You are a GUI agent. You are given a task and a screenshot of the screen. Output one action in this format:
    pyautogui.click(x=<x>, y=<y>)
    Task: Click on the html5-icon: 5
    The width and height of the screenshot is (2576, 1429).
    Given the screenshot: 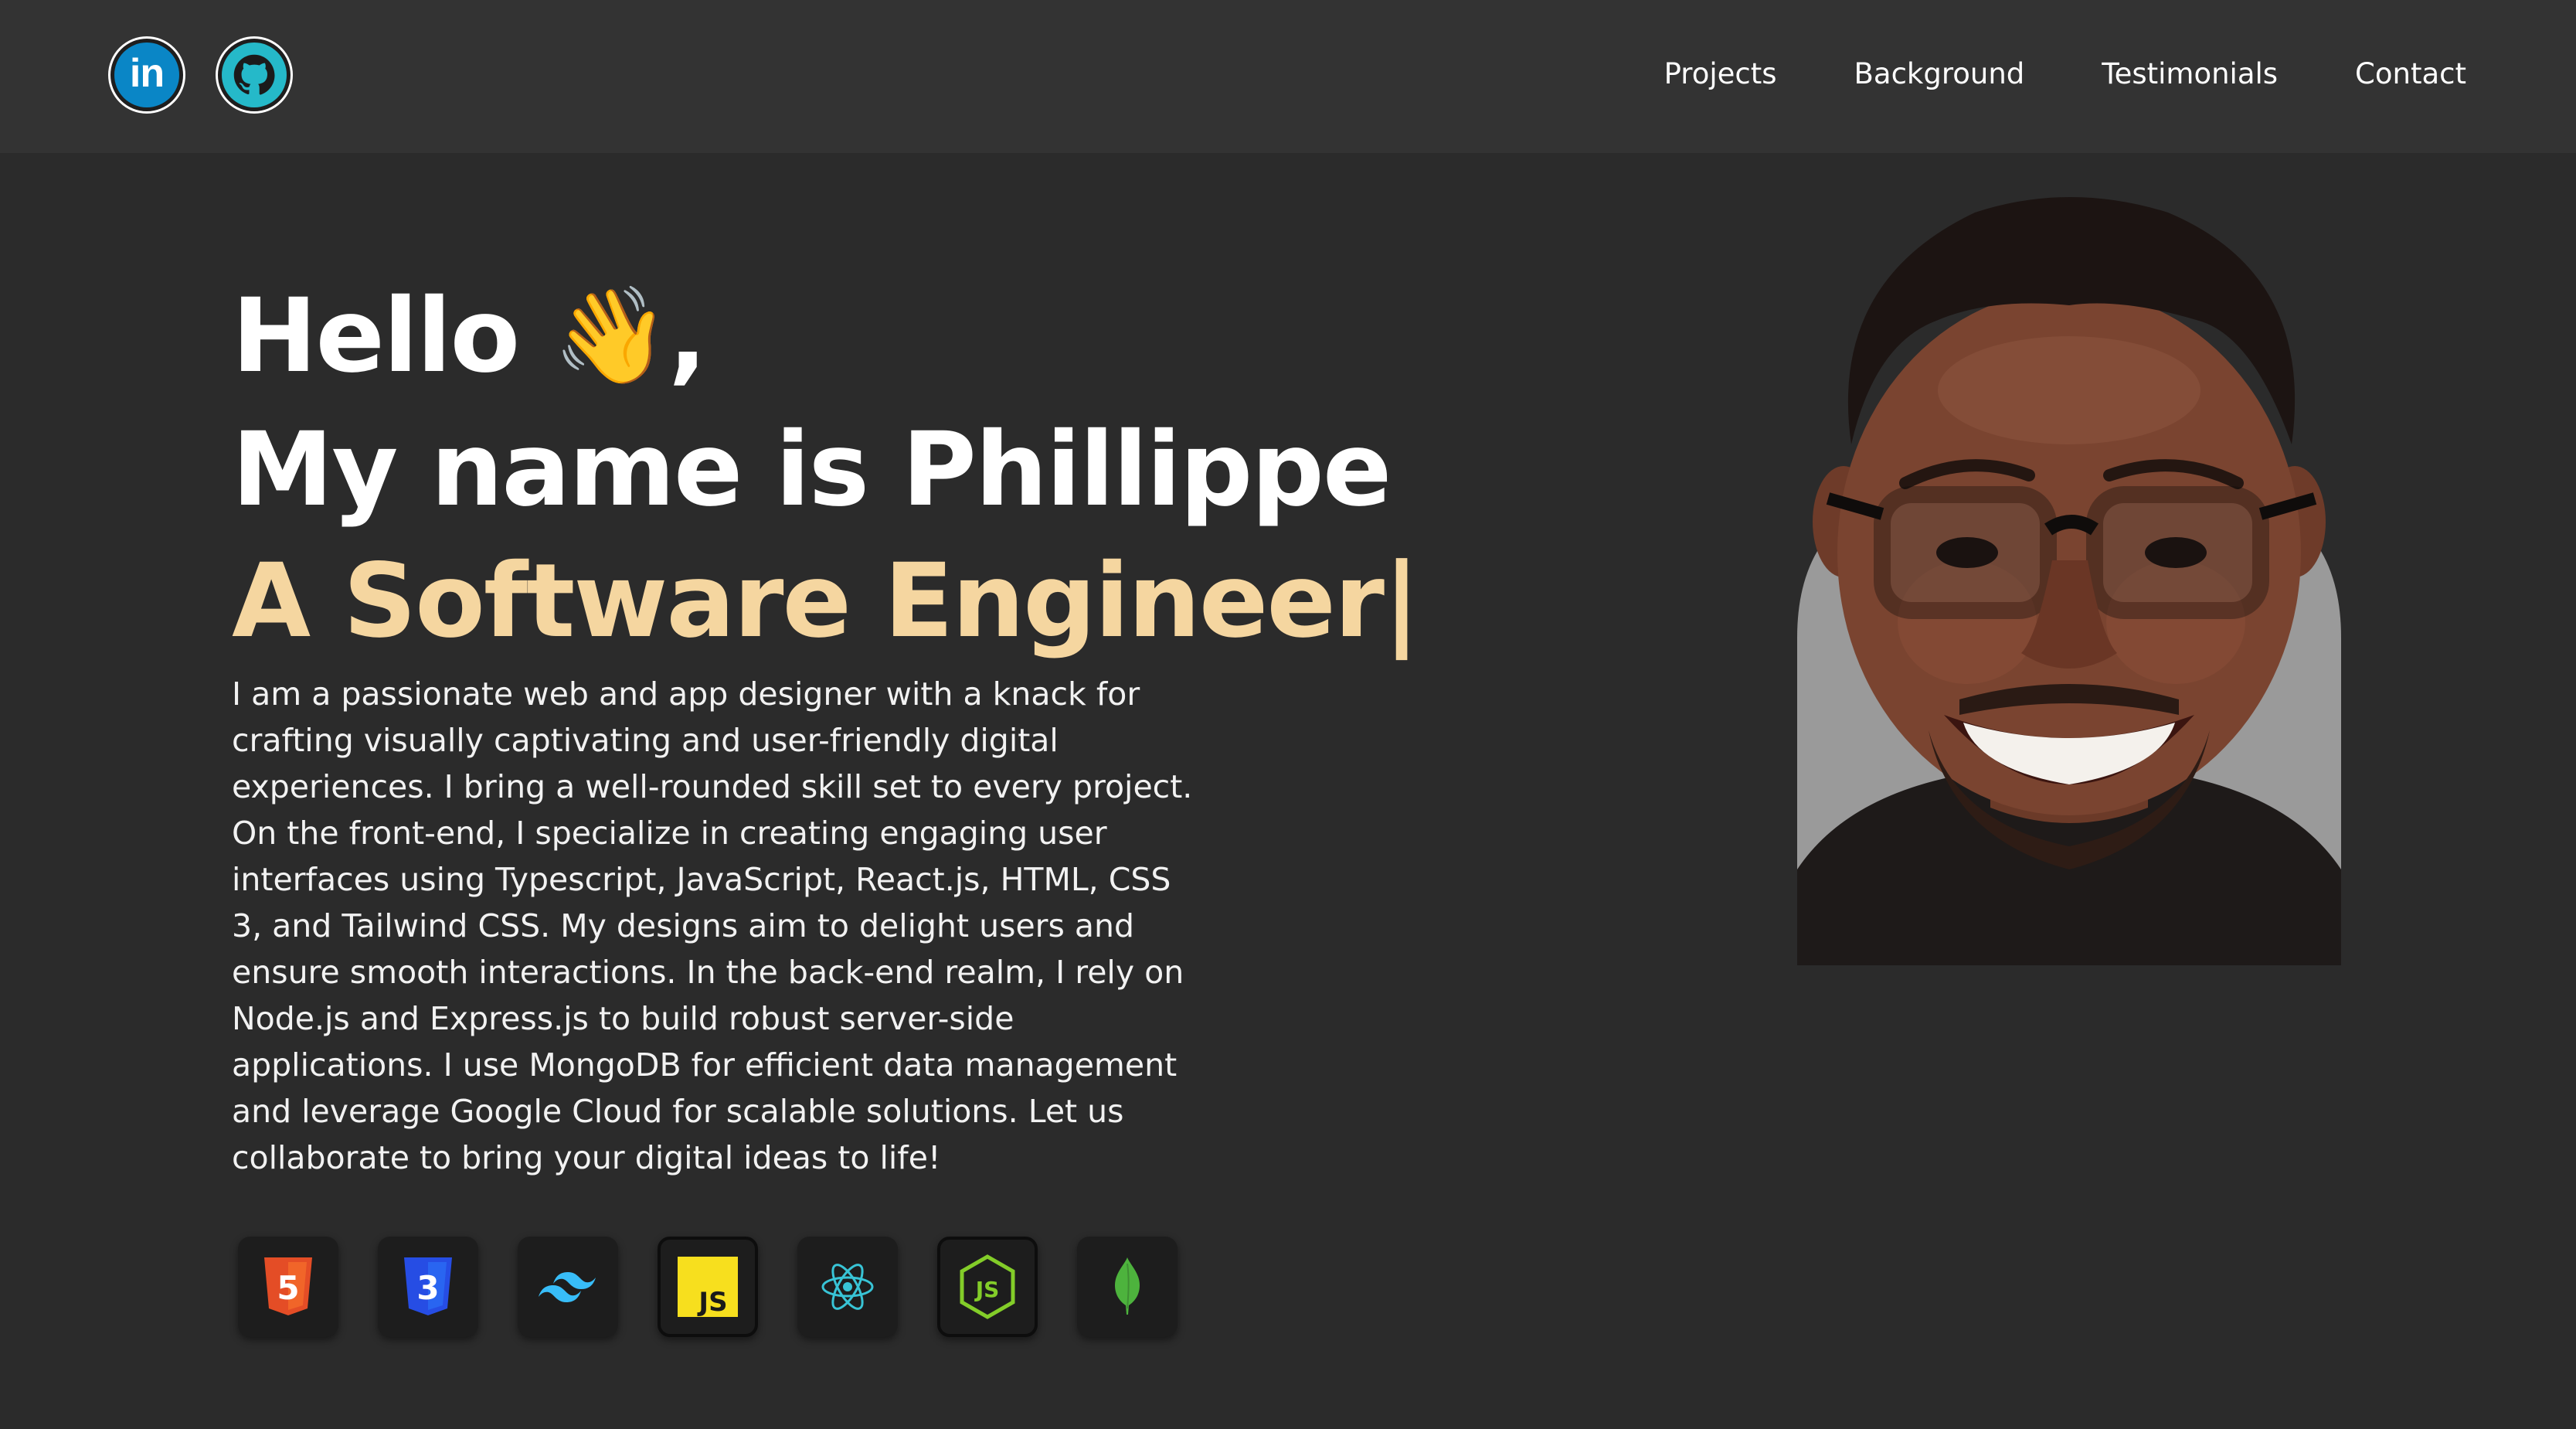 What is the action you would take?
    pyautogui.click(x=288, y=1286)
    